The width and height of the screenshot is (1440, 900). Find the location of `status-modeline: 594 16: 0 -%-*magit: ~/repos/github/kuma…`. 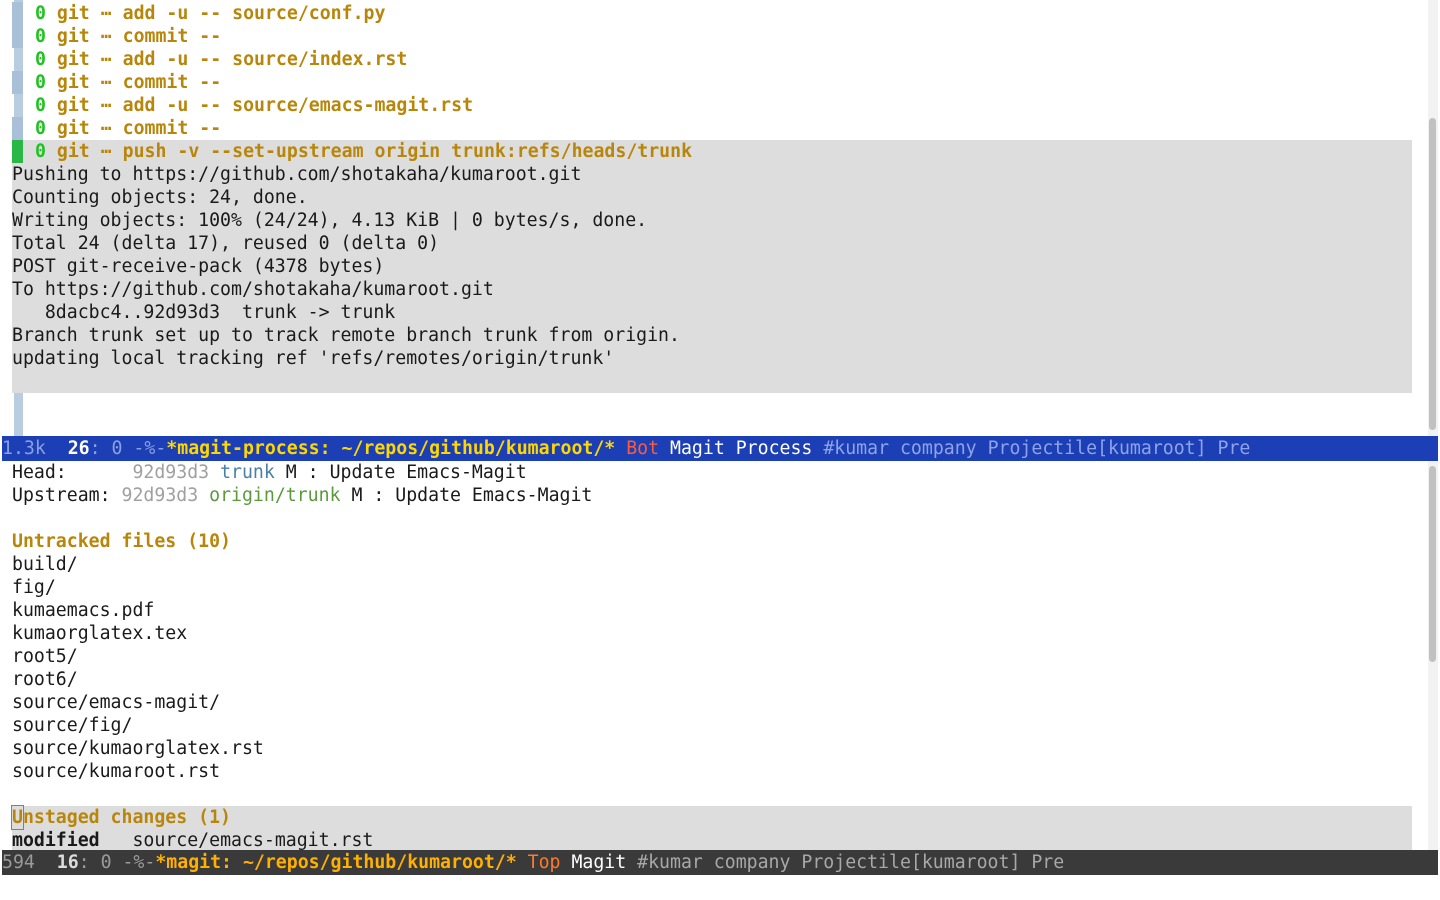

status-modeline: 594 16: 0 -%-*magit: ~/repos/github/kuma… is located at coordinates (720, 862).